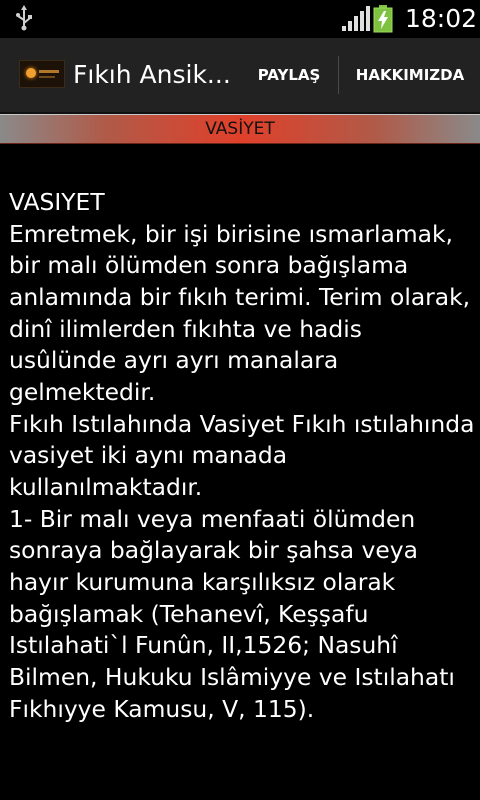 The image size is (480, 800). Describe the element at coordinates (289, 75) in the screenshot. I see `share-button: PAYLAŞ` at that location.